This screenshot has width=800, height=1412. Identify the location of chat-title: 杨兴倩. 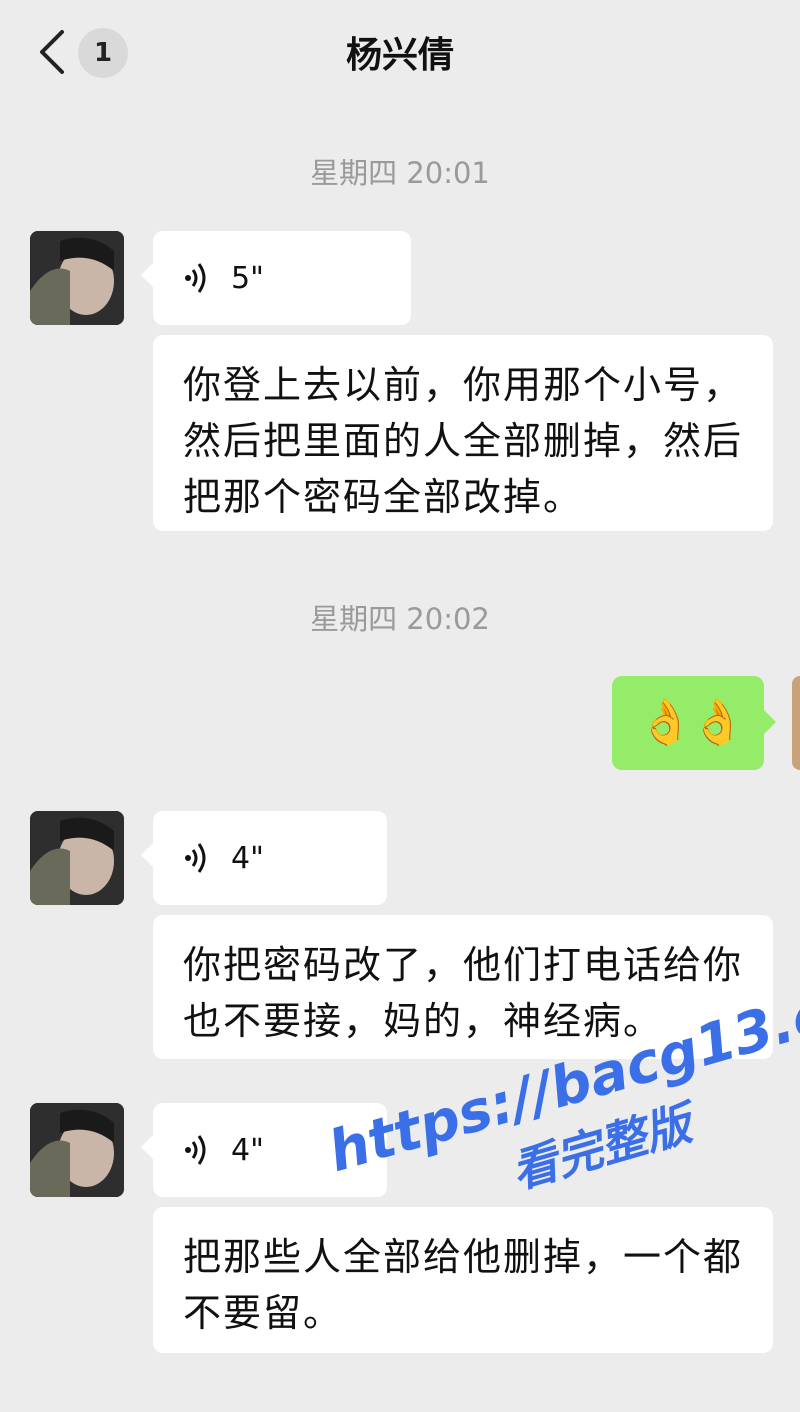
(399, 55).